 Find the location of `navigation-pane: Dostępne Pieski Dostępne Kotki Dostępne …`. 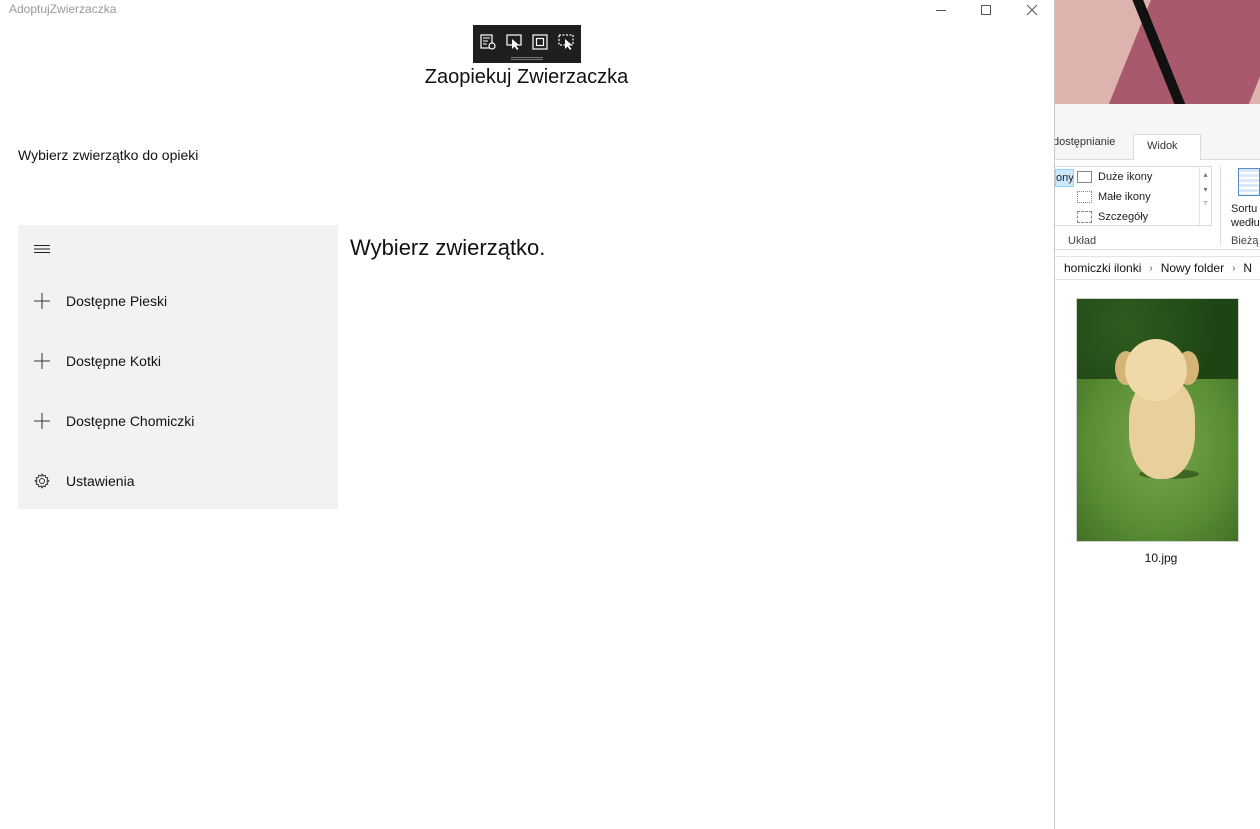

navigation-pane: Dostępne Pieski Dostępne Kotki Dostępne … is located at coordinates (178, 367).